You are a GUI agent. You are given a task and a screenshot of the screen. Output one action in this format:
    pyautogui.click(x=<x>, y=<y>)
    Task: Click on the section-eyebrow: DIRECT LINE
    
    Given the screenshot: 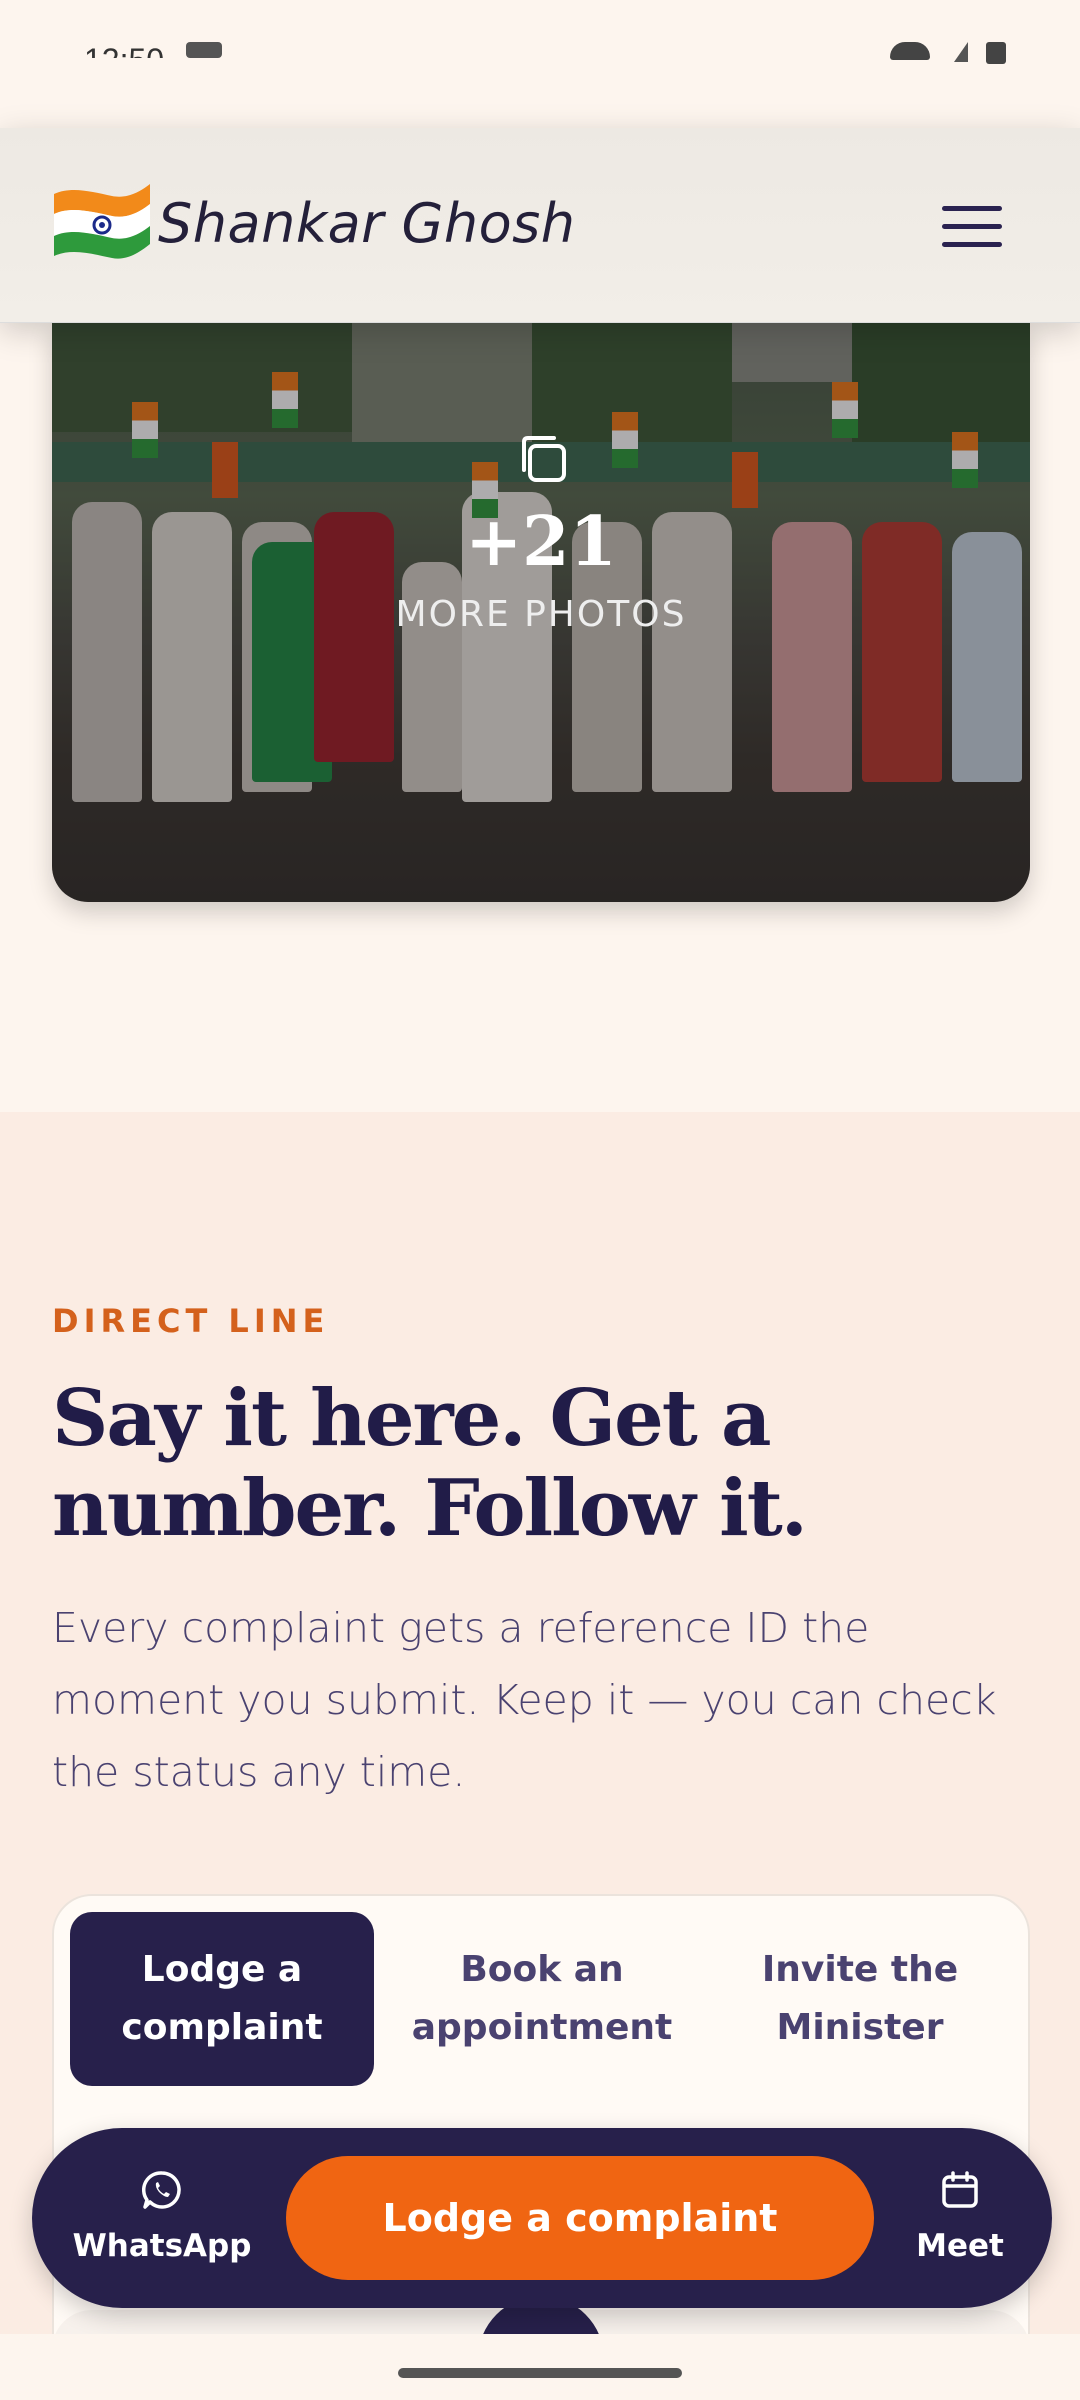 What is the action you would take?
    pyautogui.click(x=191, y=1321)
    